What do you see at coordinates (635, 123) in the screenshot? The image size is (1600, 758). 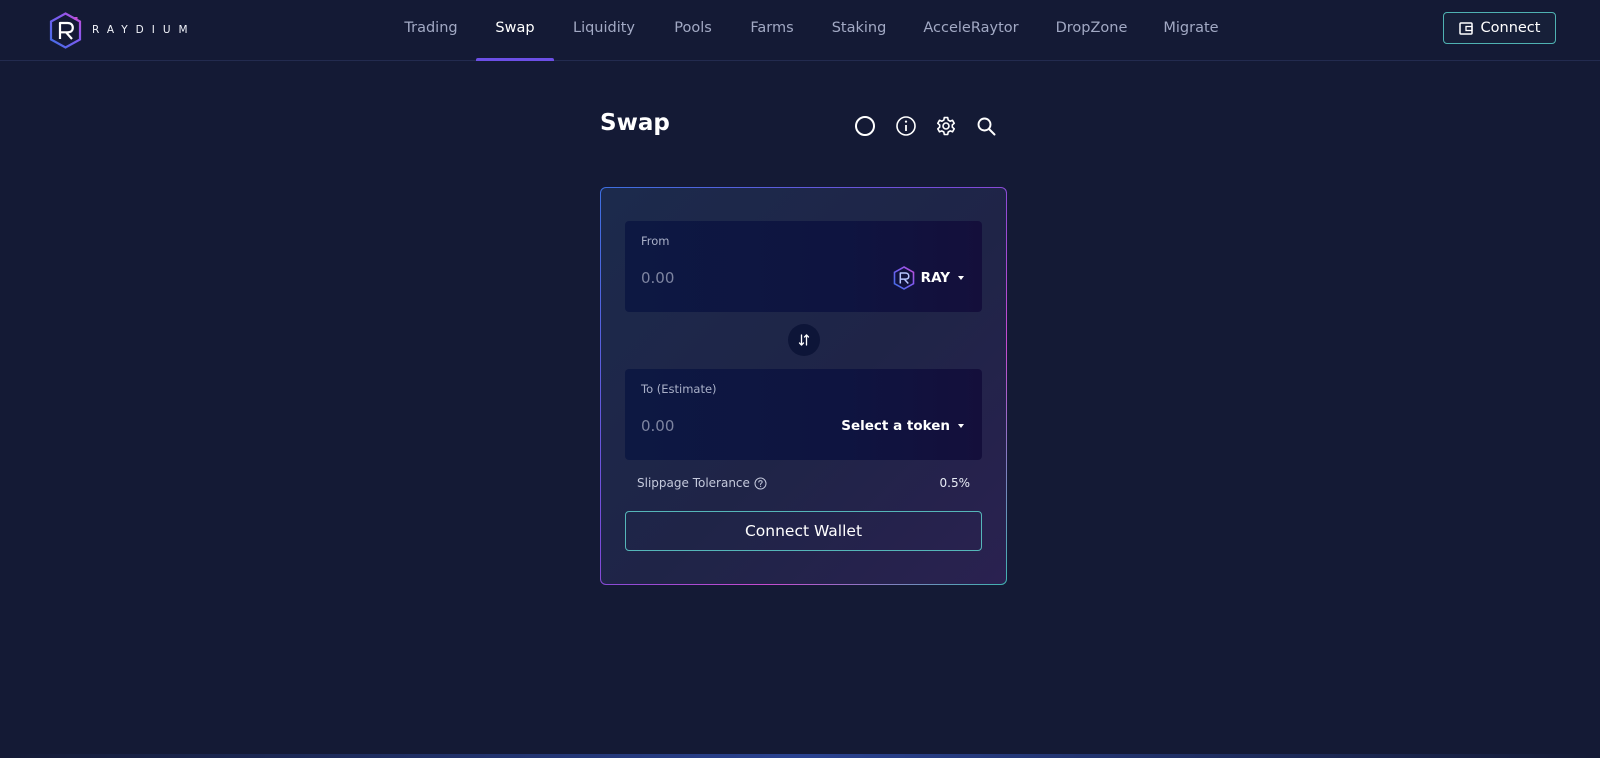 I see `page-title: Swap` at bounding box center [635, 123].